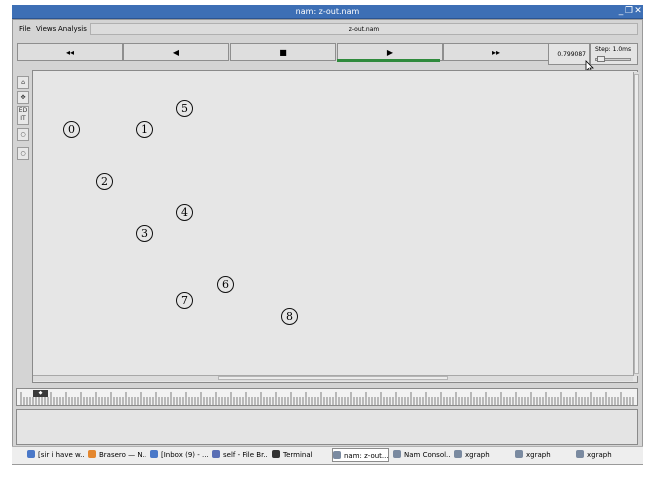  Describe the element at coordinates (601, 59) in the screenshot. I see `step-slider-thumb` at that location.